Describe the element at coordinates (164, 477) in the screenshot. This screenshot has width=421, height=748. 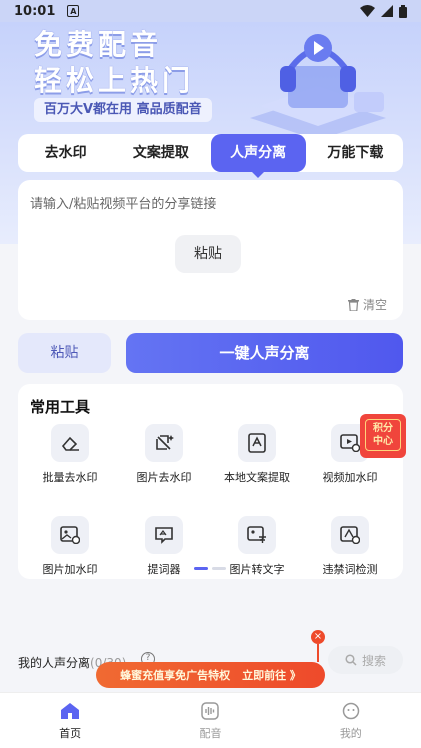
I see `tool-label: 图片去水印` at that location.